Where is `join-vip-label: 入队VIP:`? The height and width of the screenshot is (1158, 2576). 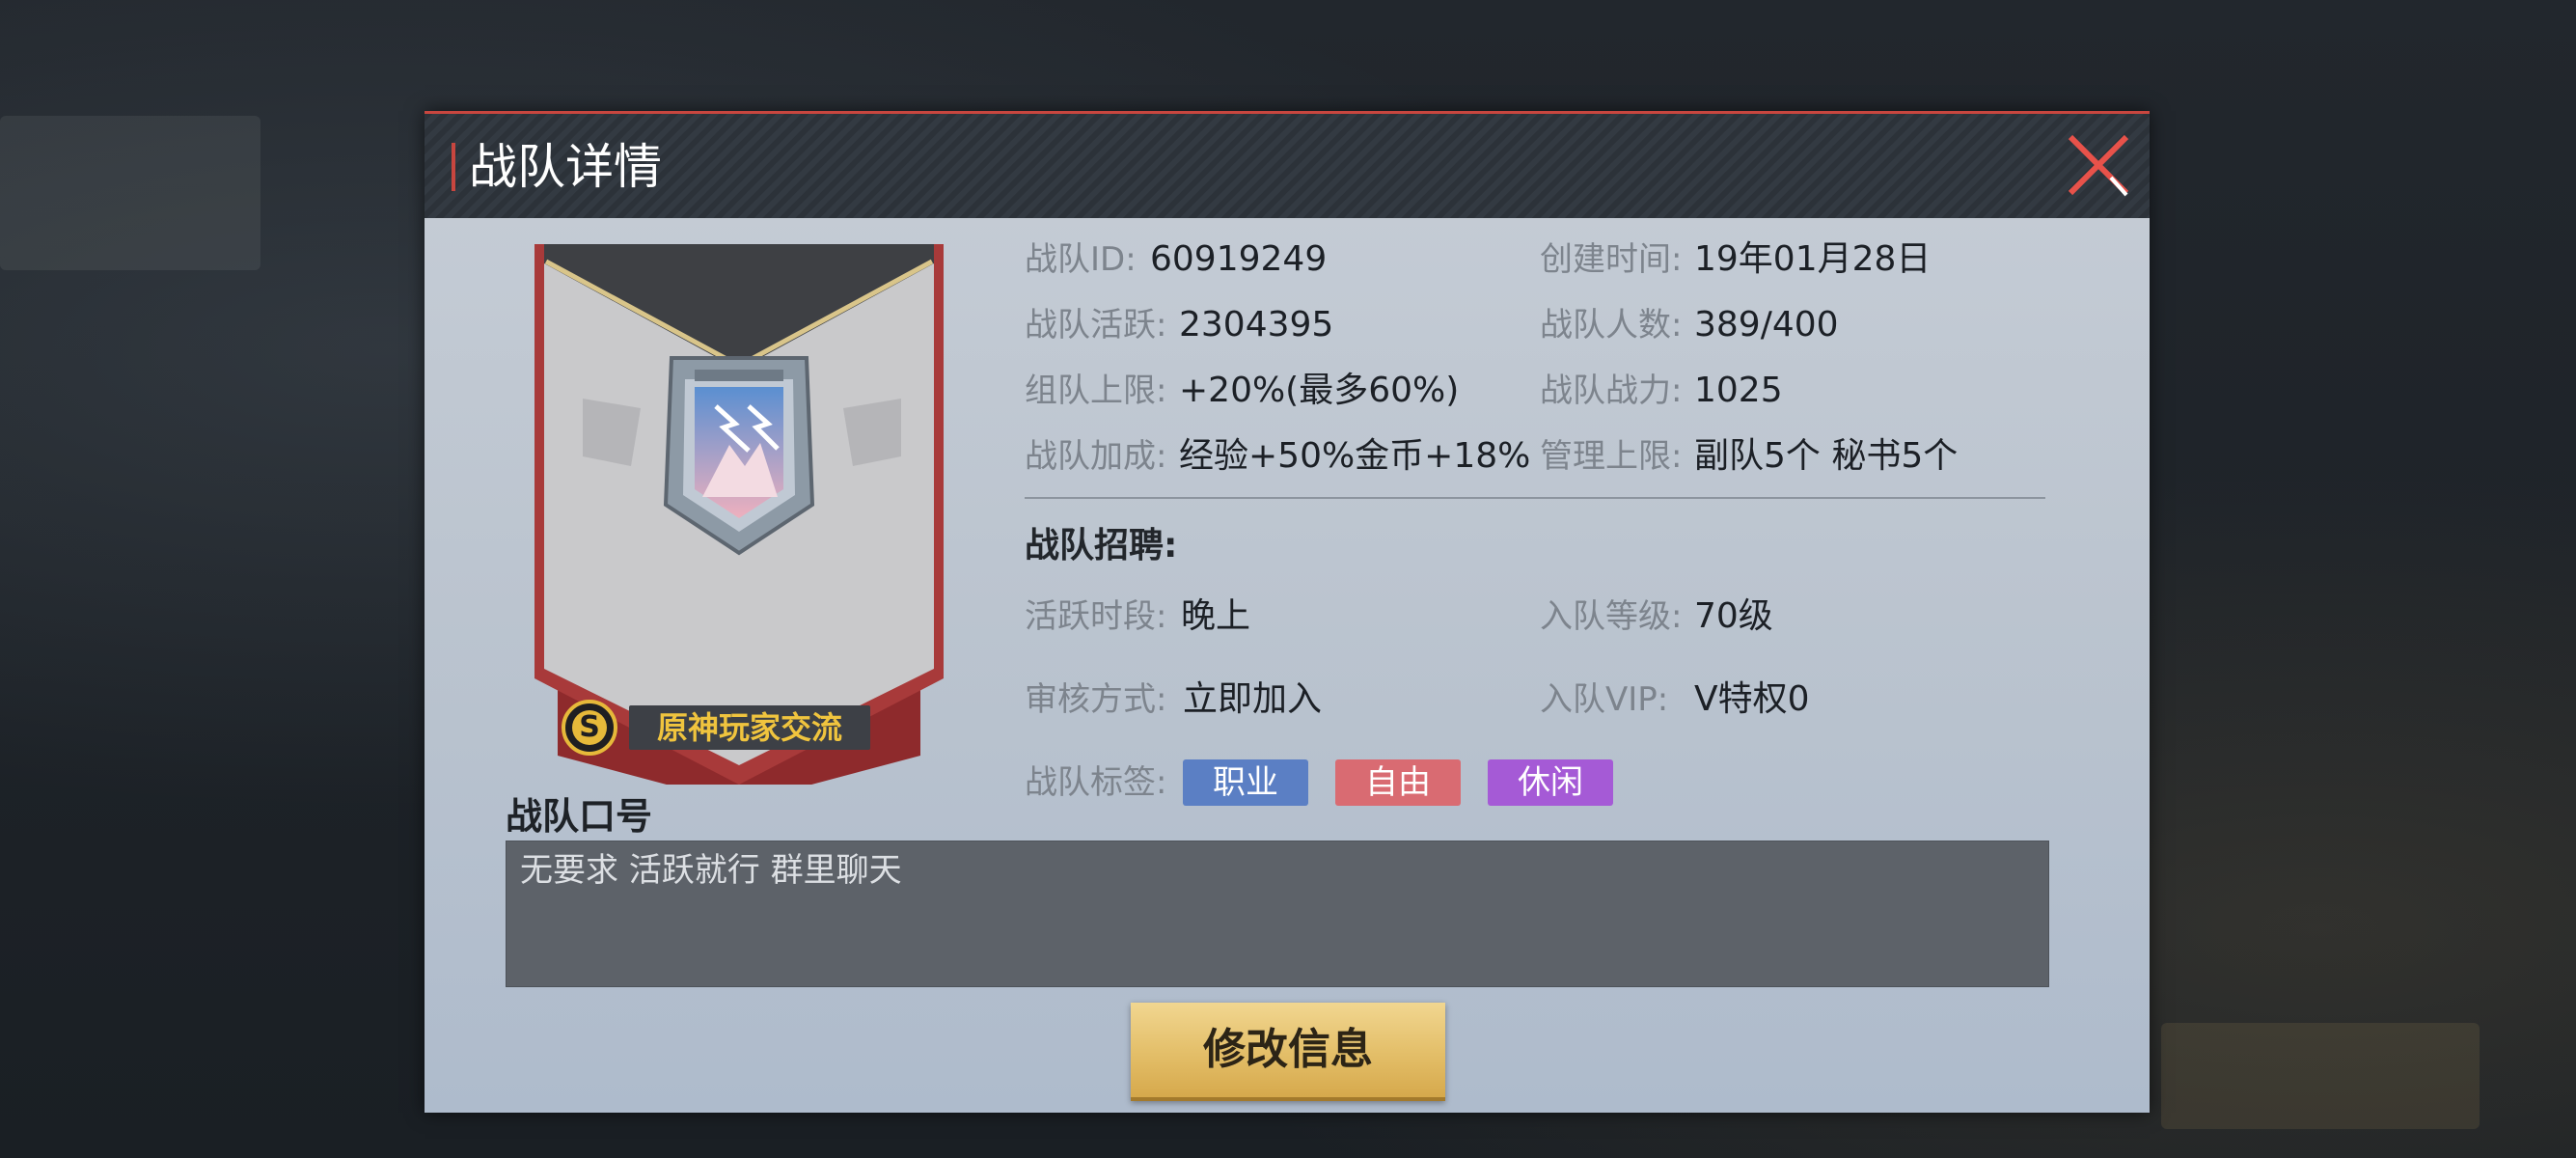 join-vip-label: 入队VIP: is located at coordinates (1605, 699).